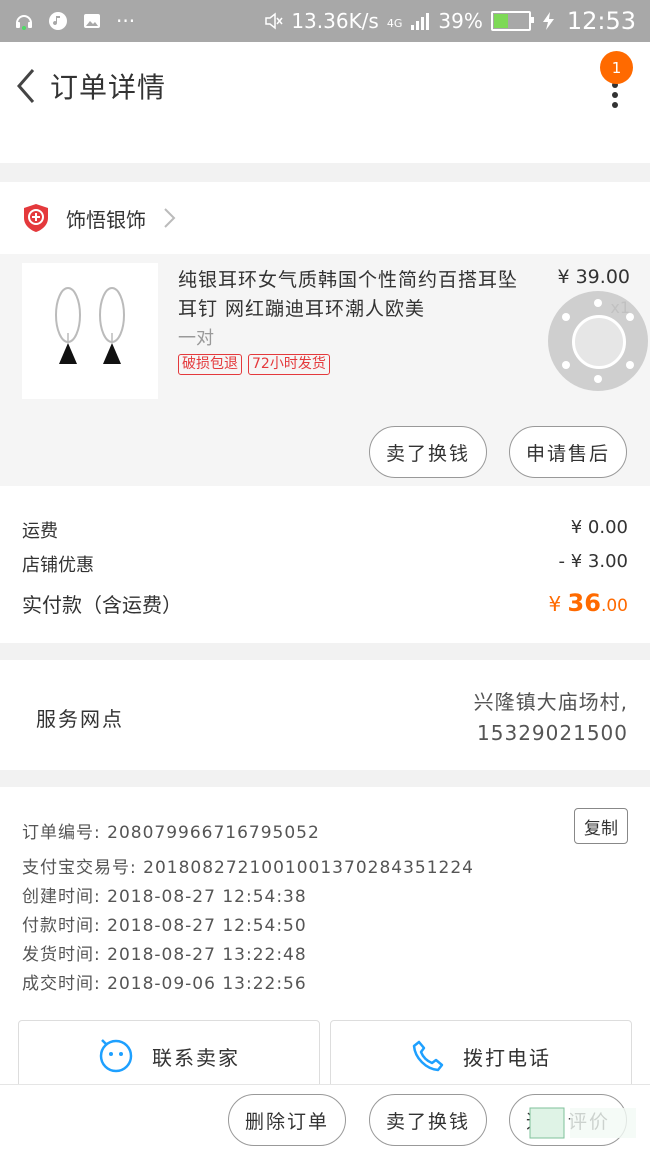 The width and height of the screenshot is (650, 1156). What do you see at coordinates (550, 702) in the screenshot?
I see `service-address-line: 兴隆镇大庙场村,` at bounding box center [550, 702].